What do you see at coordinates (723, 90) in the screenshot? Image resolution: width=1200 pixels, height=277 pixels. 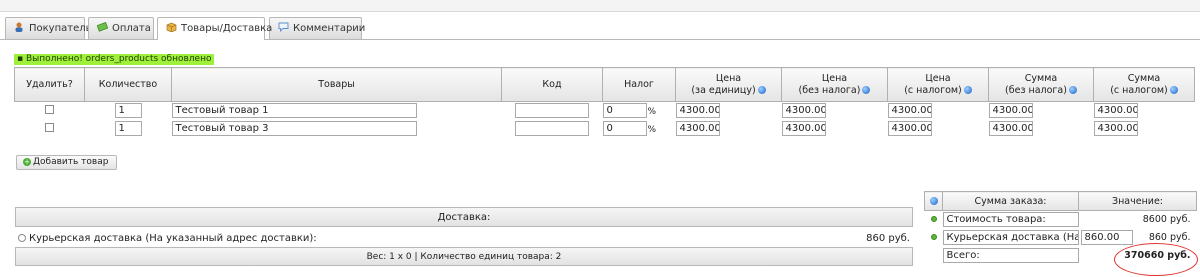 I see `col-price-unit-sub: (за единицу)` at bounding box center [723, 90].